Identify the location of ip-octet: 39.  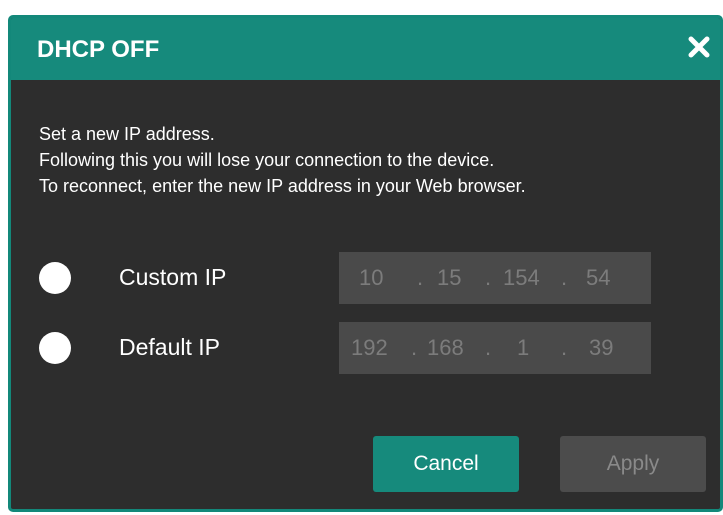
(601, 347).